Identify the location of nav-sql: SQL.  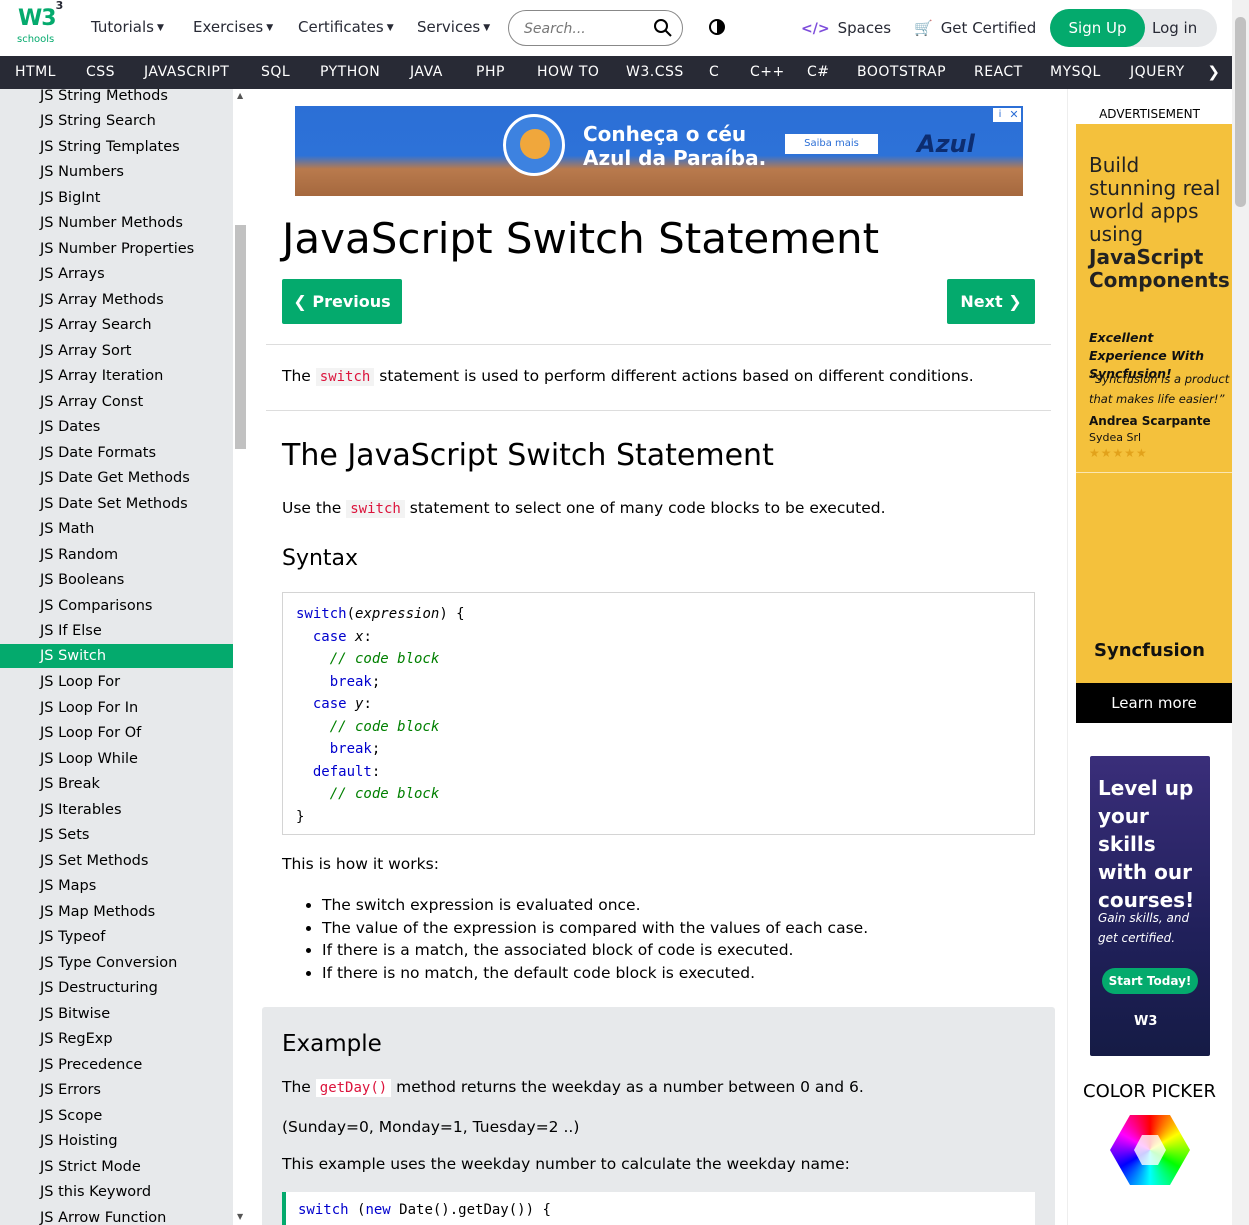
(275, 72).